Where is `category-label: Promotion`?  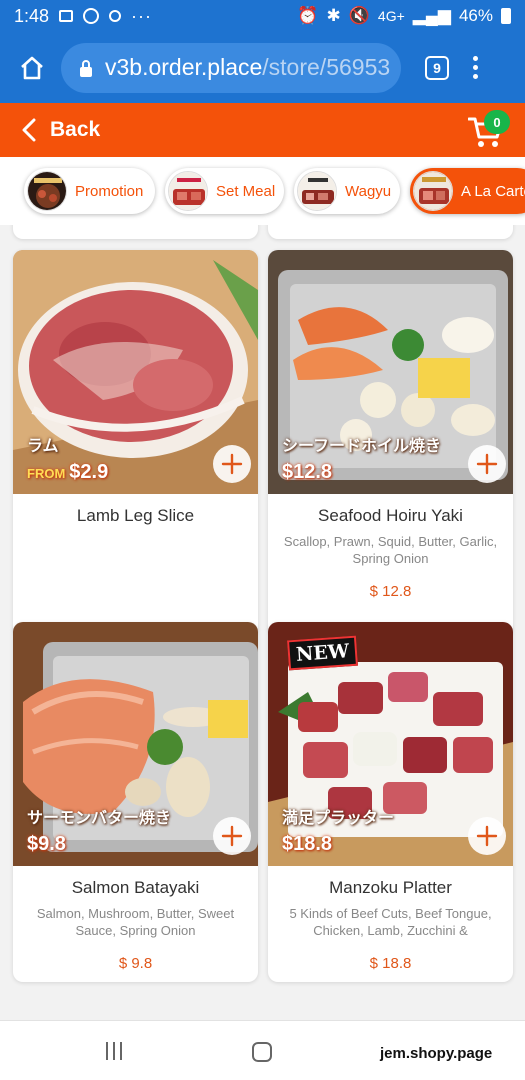
category-label: Promotion is located at coordinates (109, 191).